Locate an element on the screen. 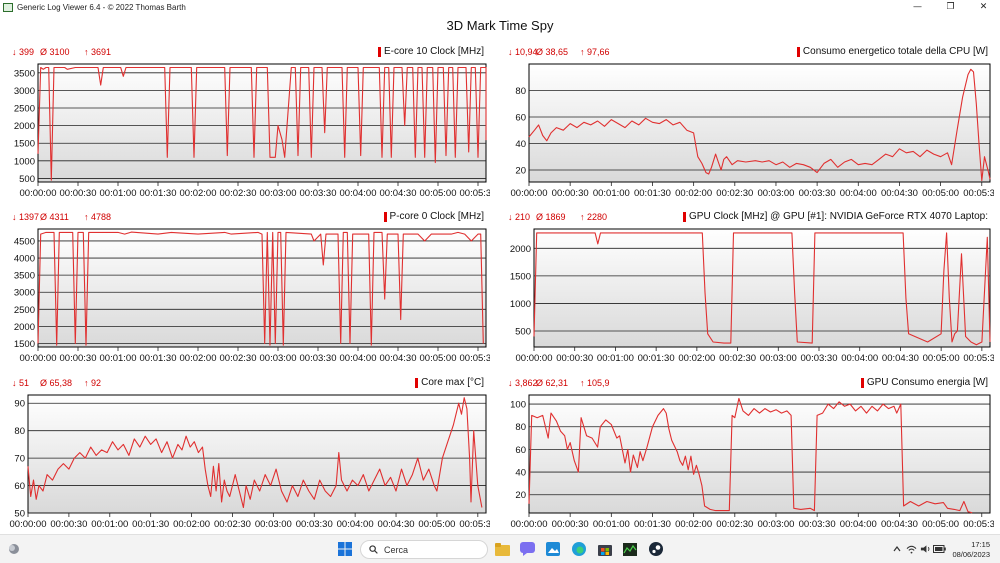  teams-chat-icon is located at coordinates (527, 549).